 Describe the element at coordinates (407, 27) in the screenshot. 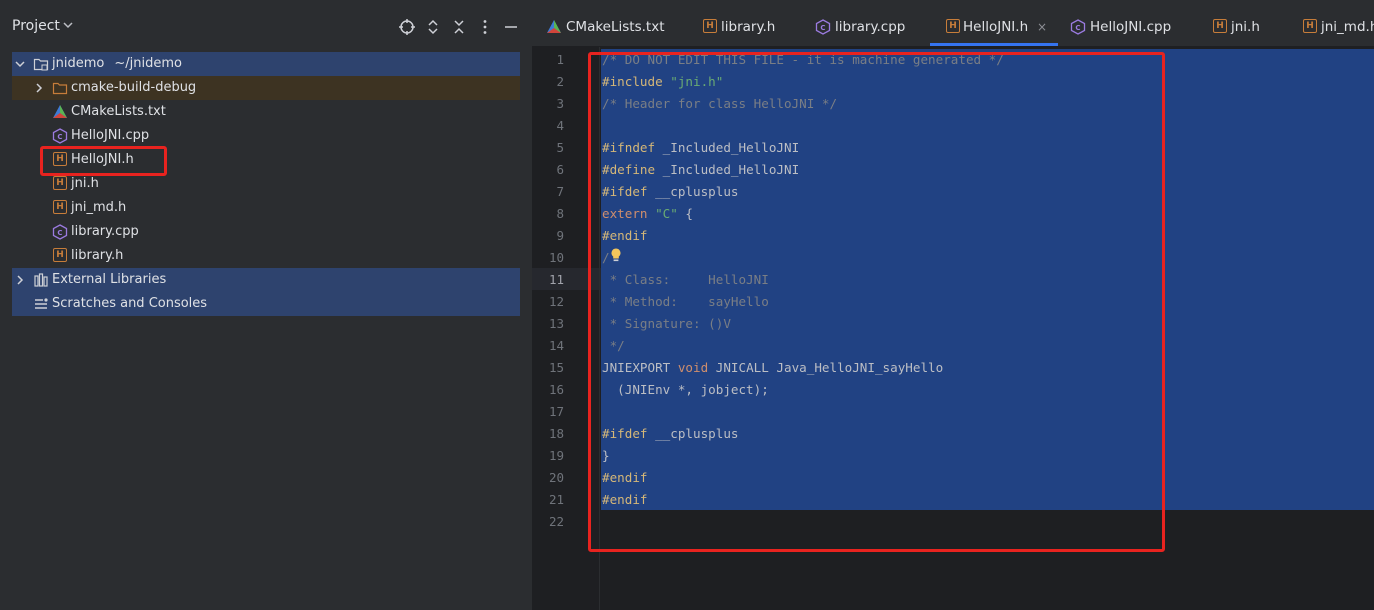

I see `locate-icon` at that location.